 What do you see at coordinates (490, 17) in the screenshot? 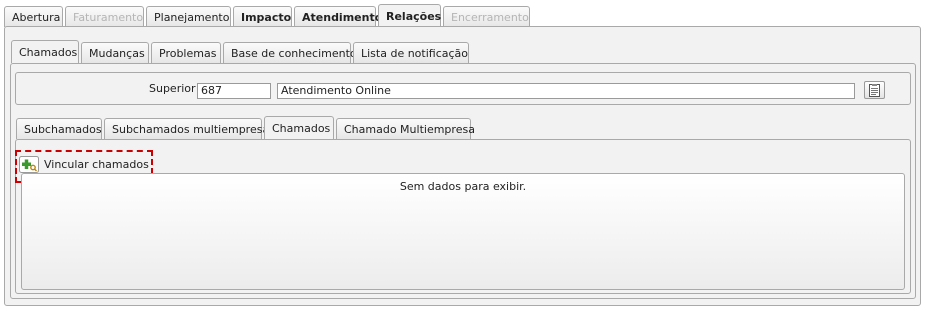
I see `tab-label: Encerramento` at bounding box center [490, 17].